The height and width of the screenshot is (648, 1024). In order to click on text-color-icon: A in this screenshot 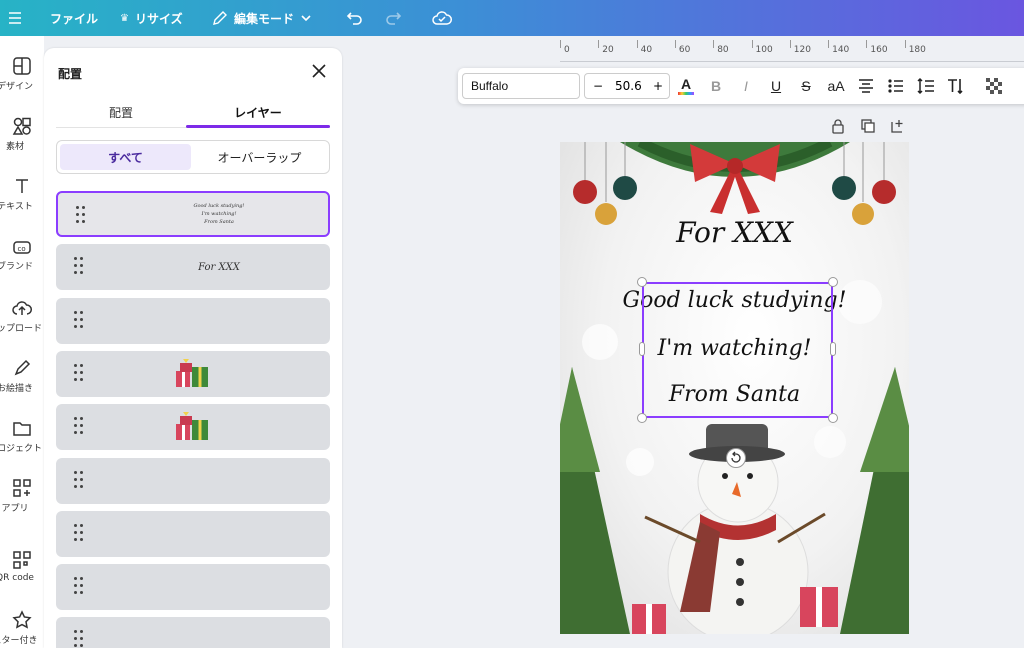, I will do `click(686, 84)`.